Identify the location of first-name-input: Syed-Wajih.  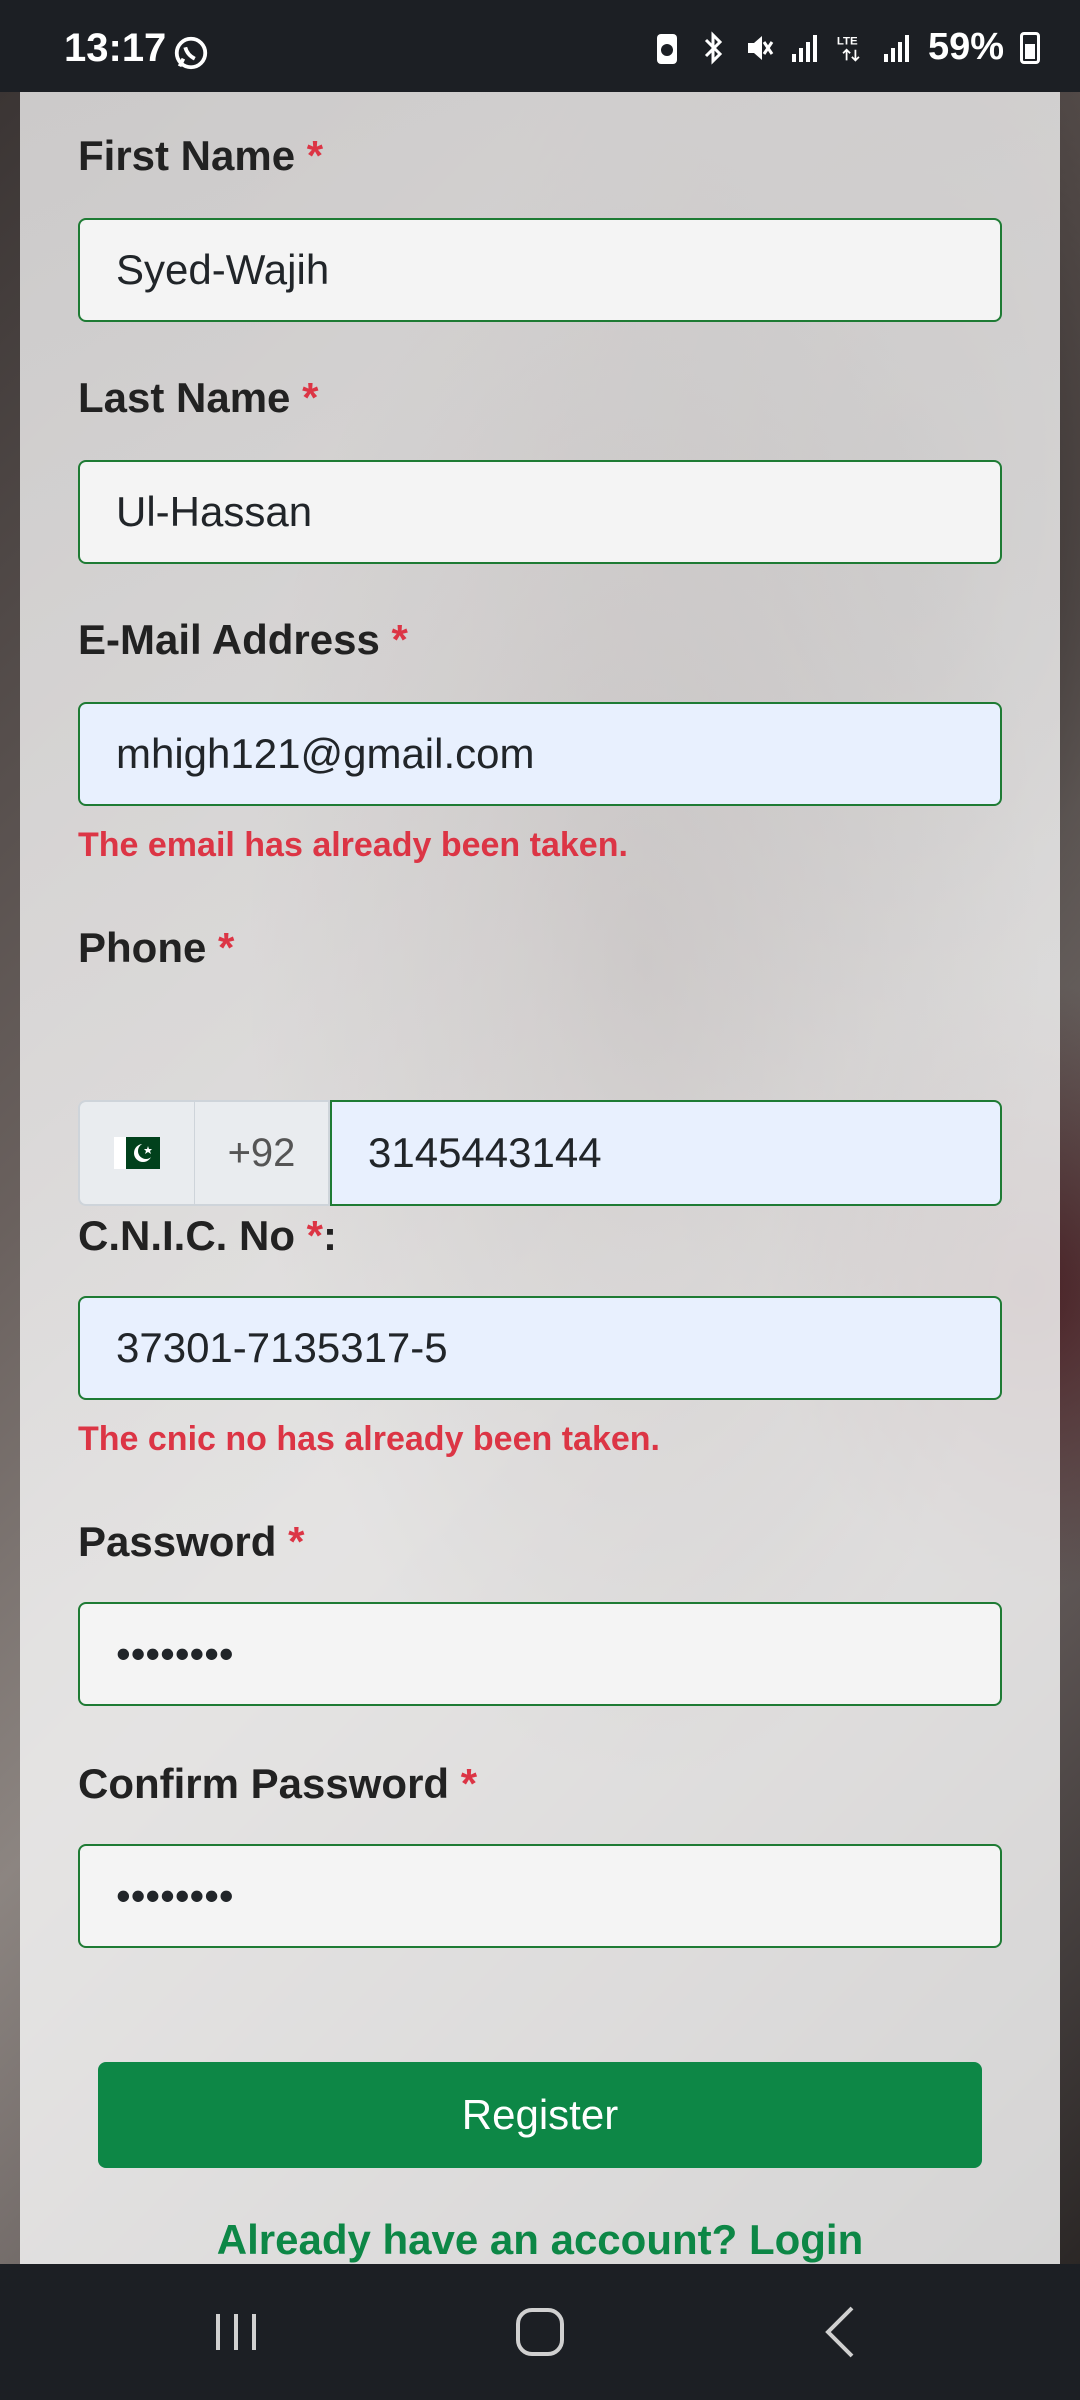
(540, 270).